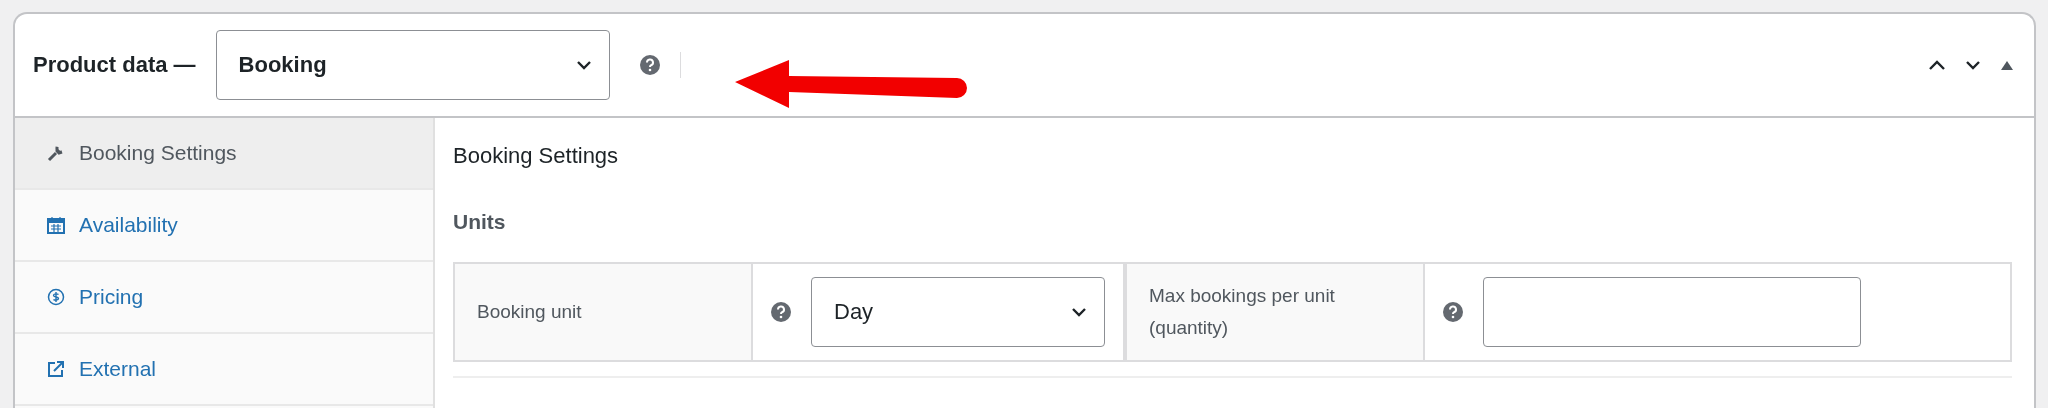 Image resolution: width=2048 pixels, height=408 pixels. What do you see at coordinates (1672, 312) in the screenshot?
I see `max-bookings-input` at bounding box center [1672, 312].